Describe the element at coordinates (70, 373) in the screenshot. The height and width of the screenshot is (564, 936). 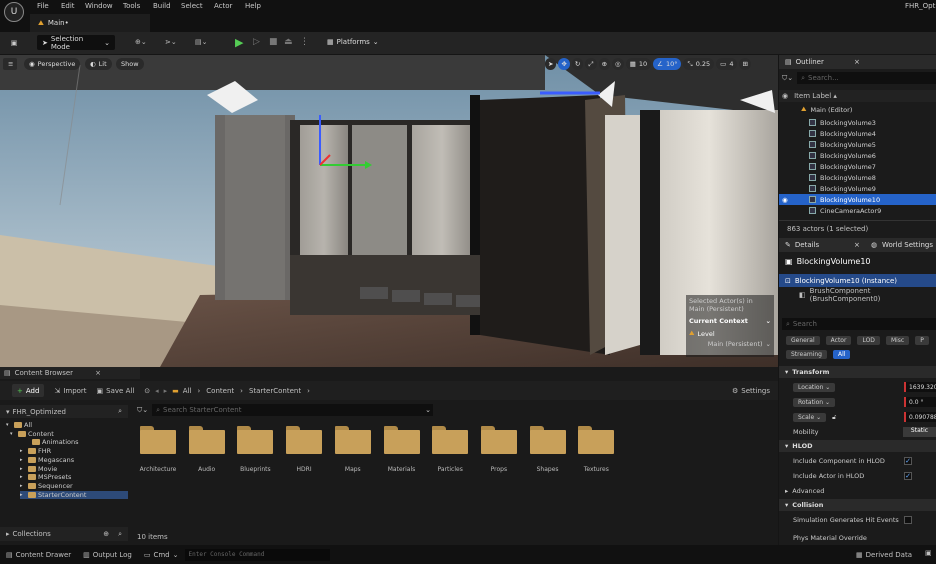
I see `content-browser-tab: ▤ Content Browser ×` at that location.